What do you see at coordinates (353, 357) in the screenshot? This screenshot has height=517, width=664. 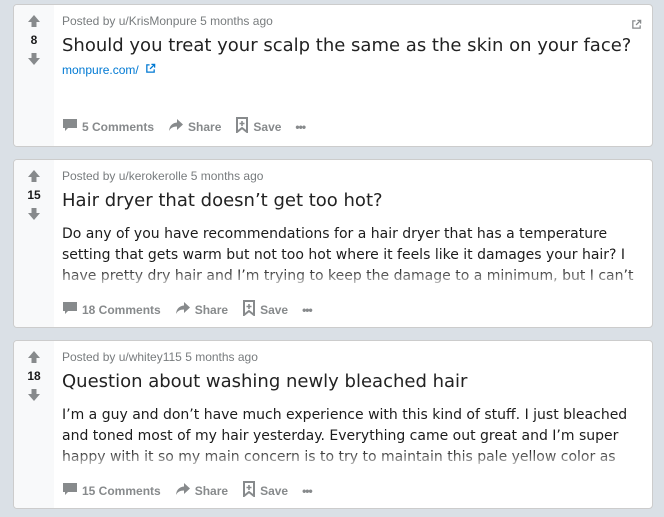 I see `post-meta: Posted by u/whitey115 5 months ago` at bounding box center [353, 357].